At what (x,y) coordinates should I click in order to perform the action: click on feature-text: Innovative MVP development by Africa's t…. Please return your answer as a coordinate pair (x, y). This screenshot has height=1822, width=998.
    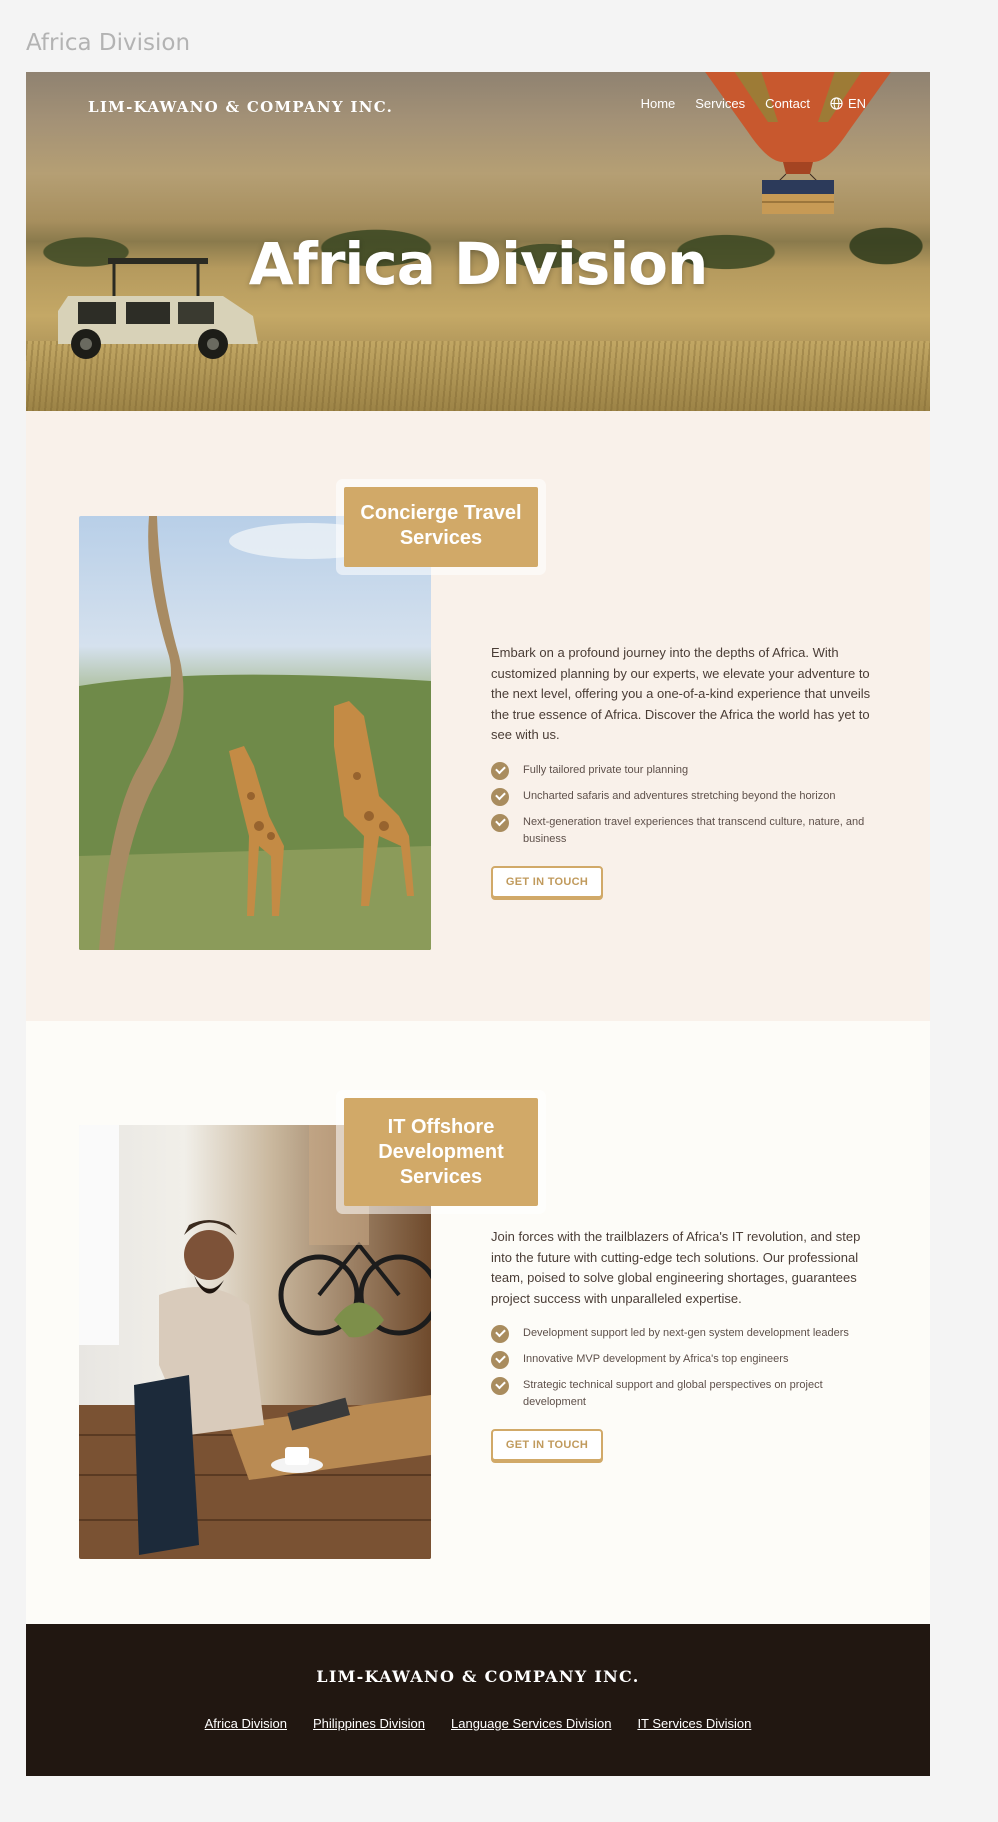
    Looking at the image, I should click on (656, 1359).